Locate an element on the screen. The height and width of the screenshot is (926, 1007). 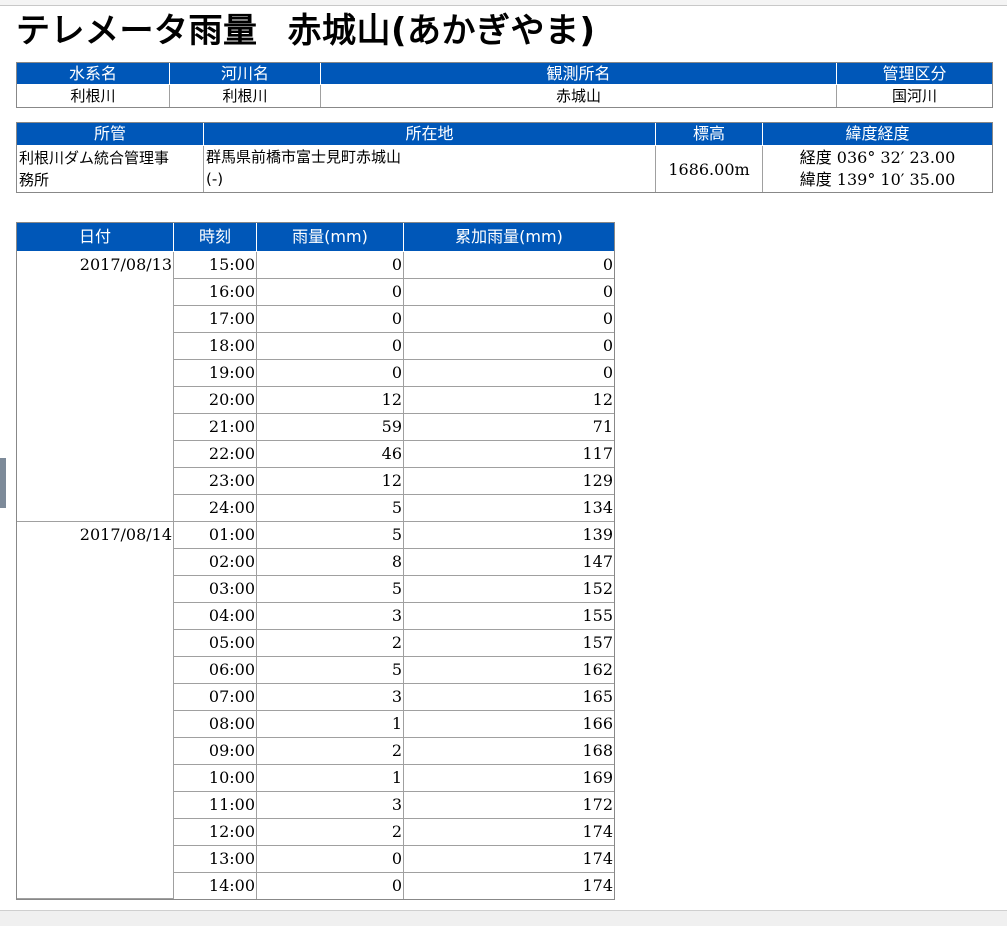
page-title: テレメータ雨量 赤城山(あかぎやま) is located at coordinates (306, 31).